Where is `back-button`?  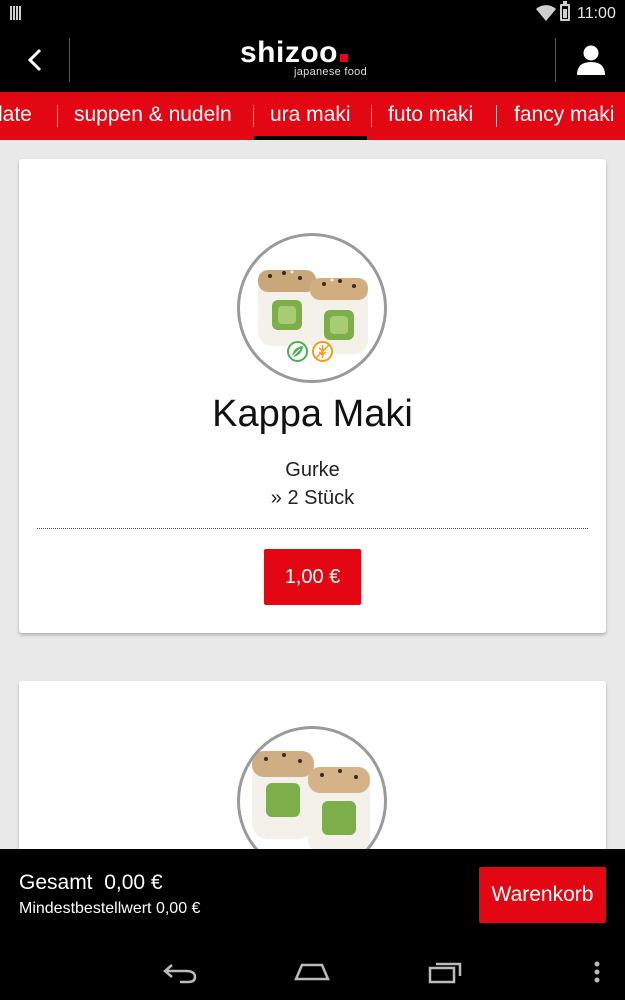
back-button is located at coordinates (35, 60).